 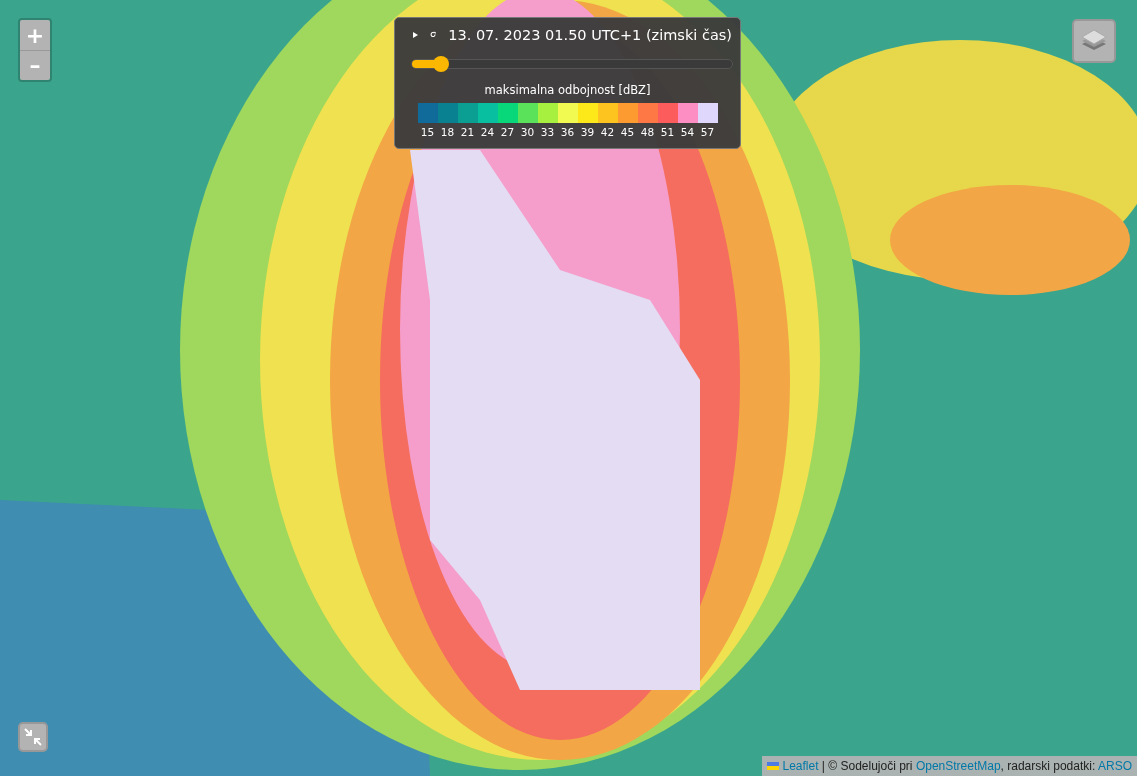 What do you see at coordinates (607, 132) in the screenshot?
I see `legend-label: 42` at bounding box center [607, 132].